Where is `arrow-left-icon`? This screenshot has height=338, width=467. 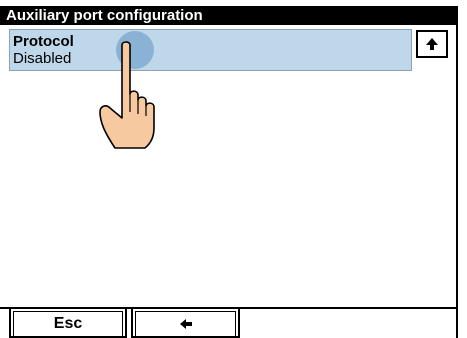
arrow-left-icon is located at coordinates (185, 323).